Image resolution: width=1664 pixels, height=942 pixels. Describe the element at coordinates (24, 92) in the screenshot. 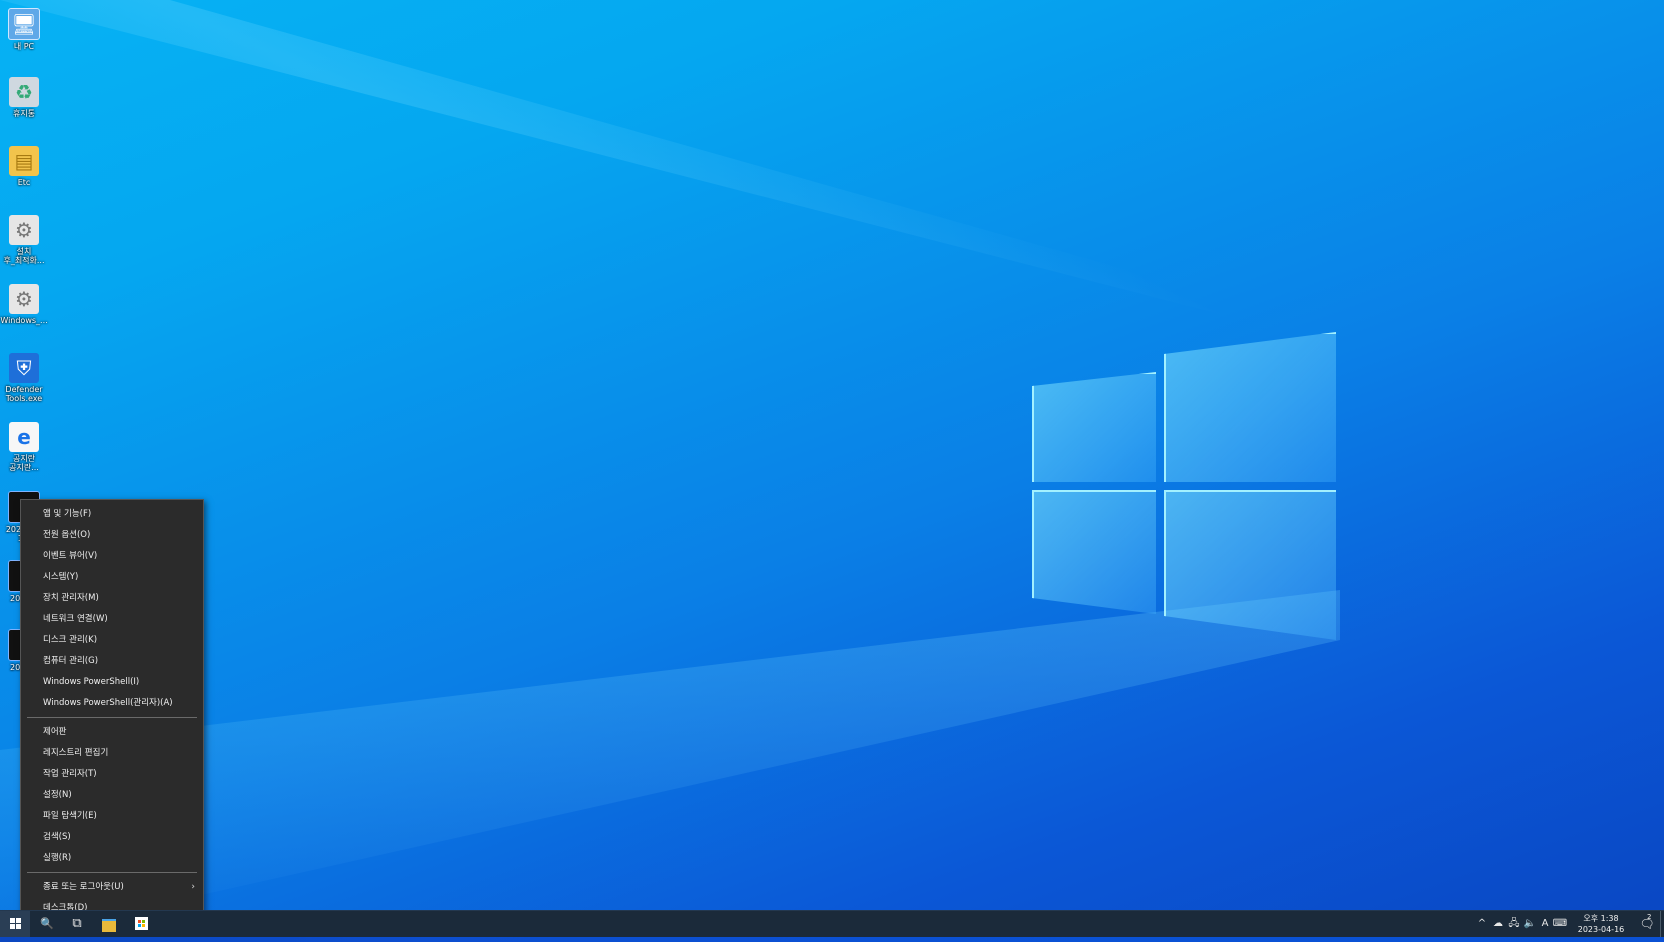

I see `recycle-bin-icon: ♻` at that location.